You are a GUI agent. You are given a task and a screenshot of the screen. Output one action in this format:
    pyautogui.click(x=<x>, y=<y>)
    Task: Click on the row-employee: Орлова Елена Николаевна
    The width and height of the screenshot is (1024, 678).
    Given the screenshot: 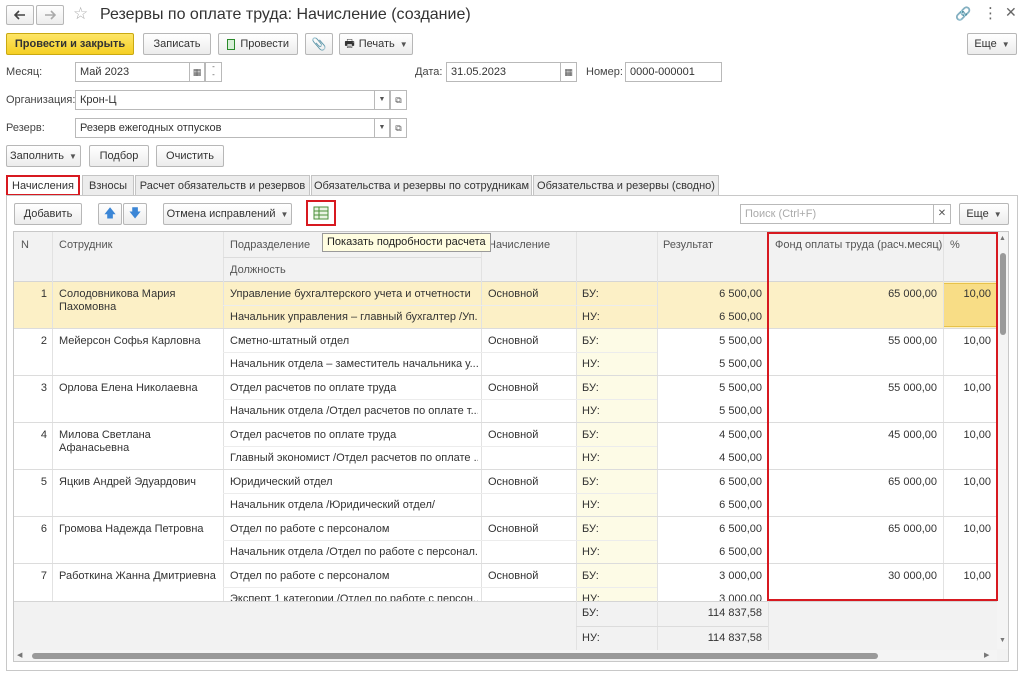 What is the action you would take?
    pyautogui.click(x=128, y=388)
    